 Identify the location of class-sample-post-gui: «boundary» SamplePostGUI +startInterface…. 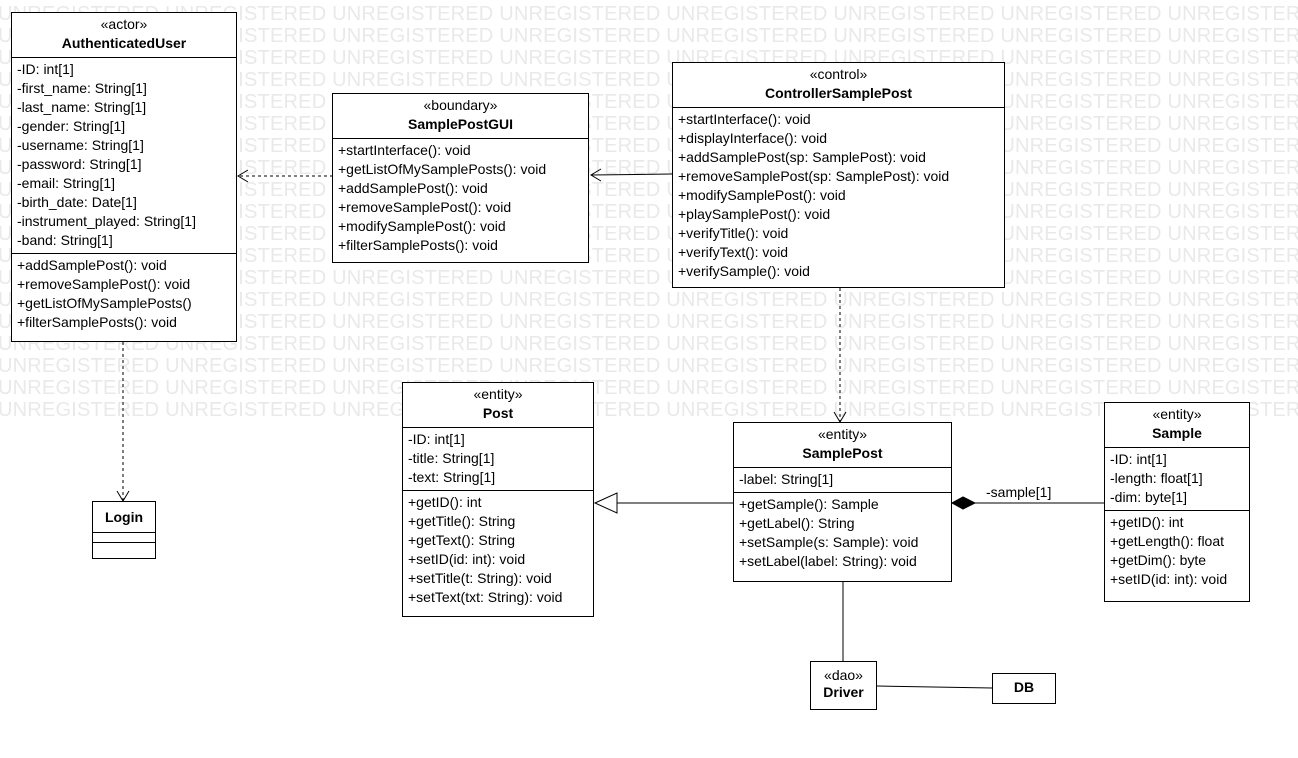
(460, 178).